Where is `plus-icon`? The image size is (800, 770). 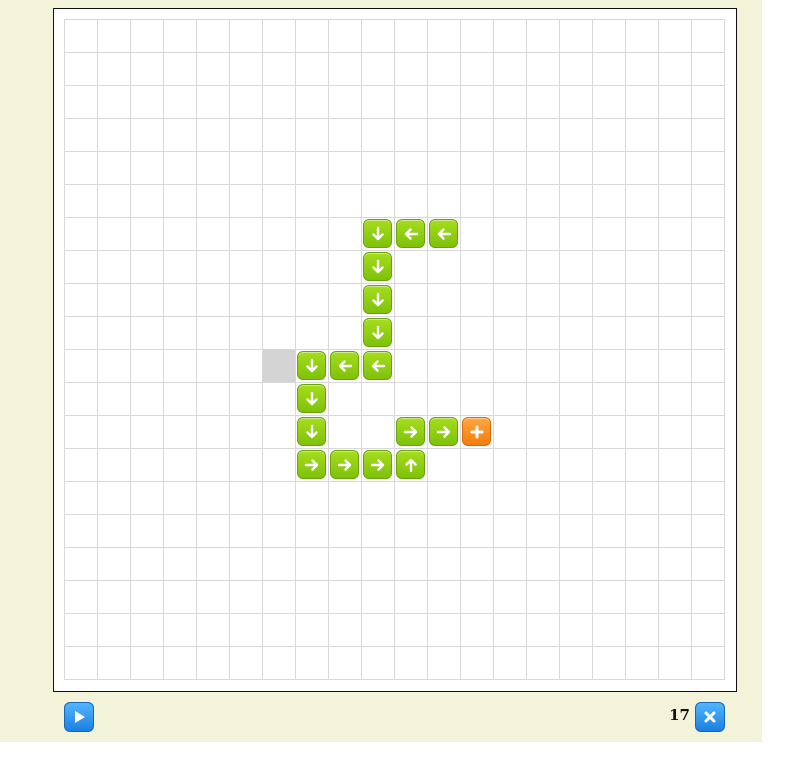
plus-icon is located at coordinates (476, 431).